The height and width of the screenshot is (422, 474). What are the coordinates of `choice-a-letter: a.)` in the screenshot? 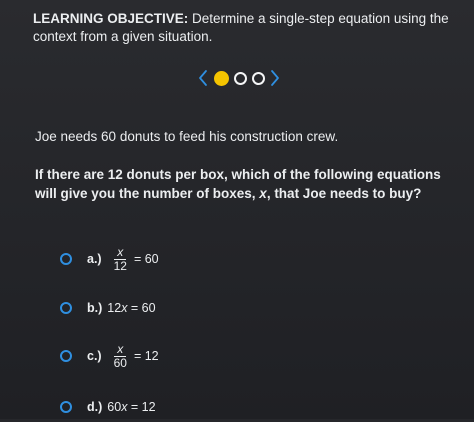 It's located at (94, 259).